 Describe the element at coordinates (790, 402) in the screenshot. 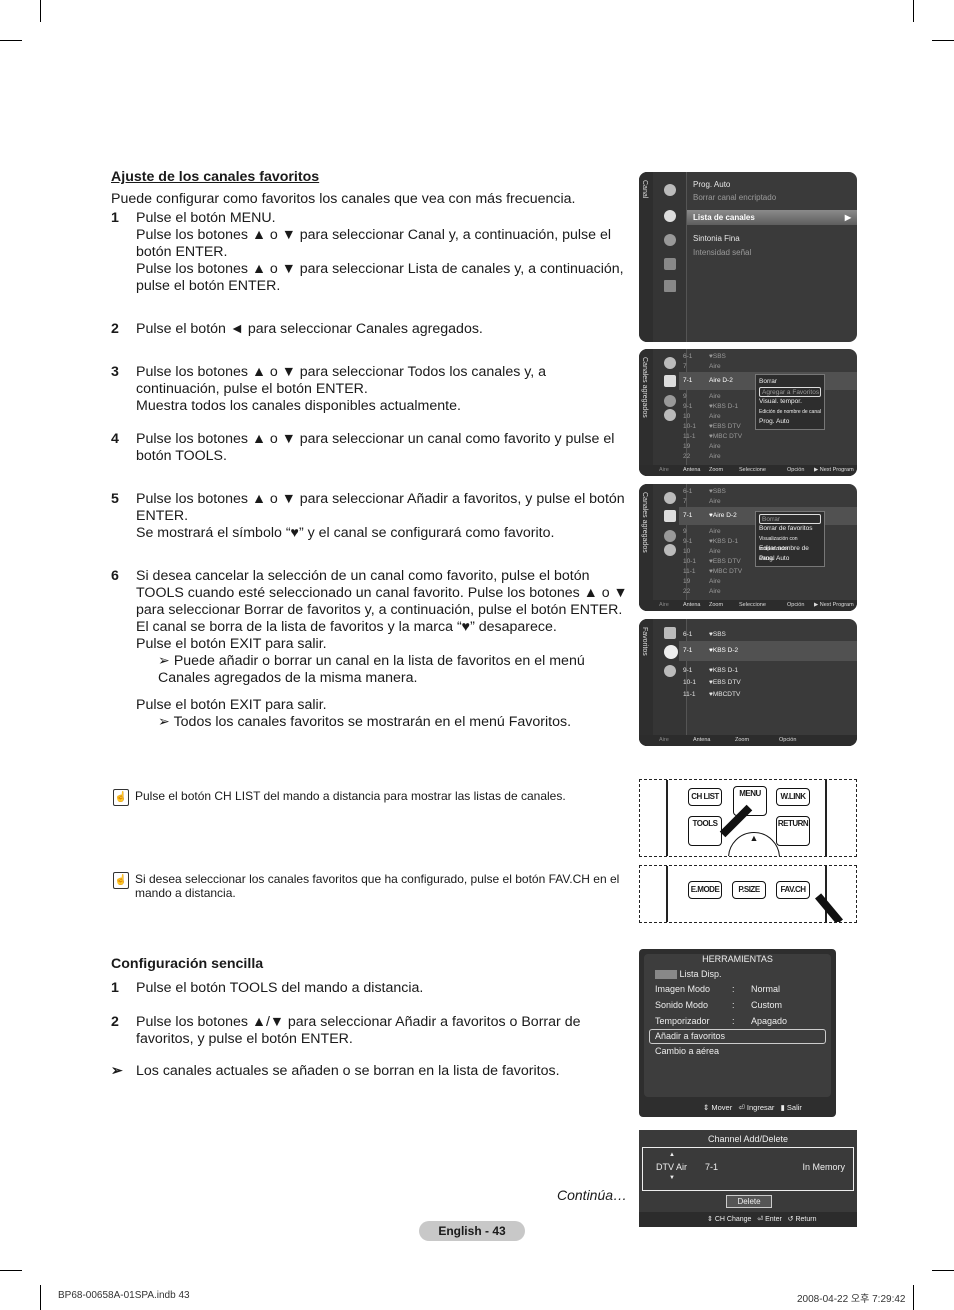

I see `popup-item: Visual. tempor.` at that location.